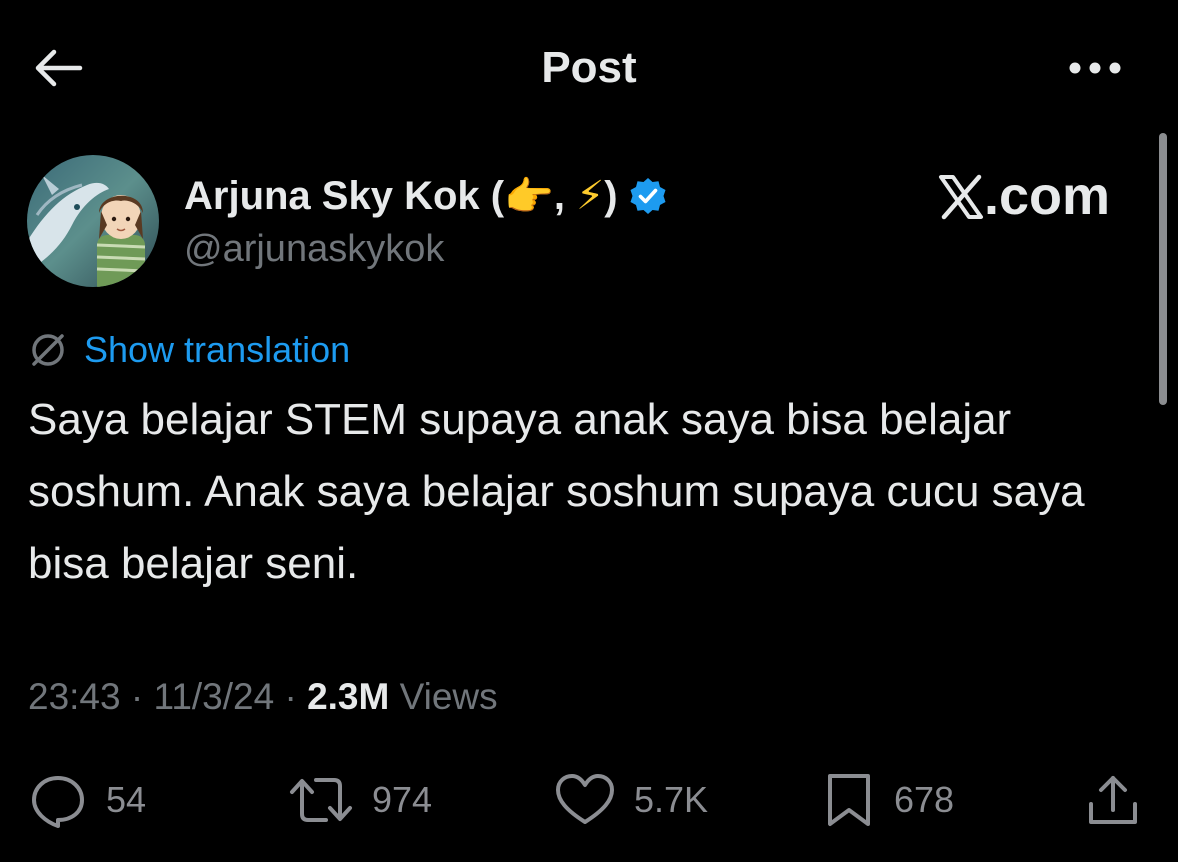 This screenshot has height=862, width=1178. I want to click on repost-count: 974, so click(402, 799).